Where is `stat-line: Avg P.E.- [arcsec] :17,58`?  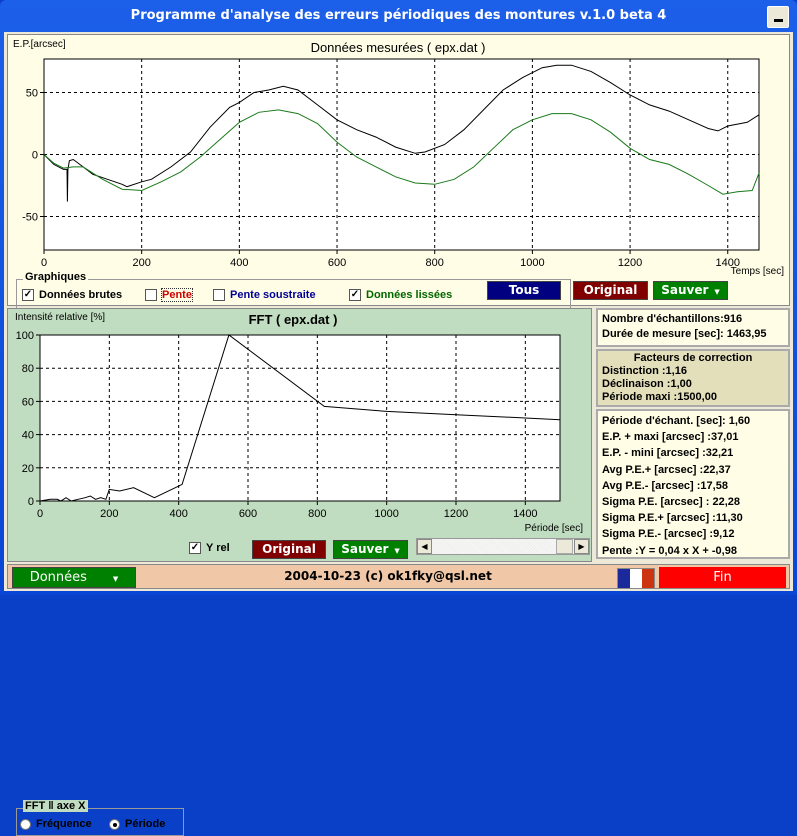
stat-line: Avg P.E.- [arcsec] :17,58 is located at coordinates (665, 485).